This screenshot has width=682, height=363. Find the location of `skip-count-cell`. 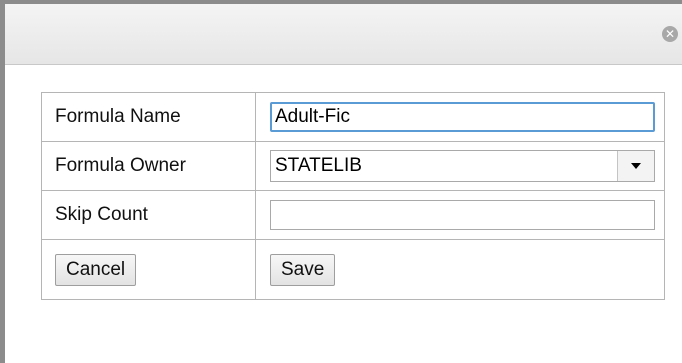

skip-count-cell is located at coordinates (460, 215).